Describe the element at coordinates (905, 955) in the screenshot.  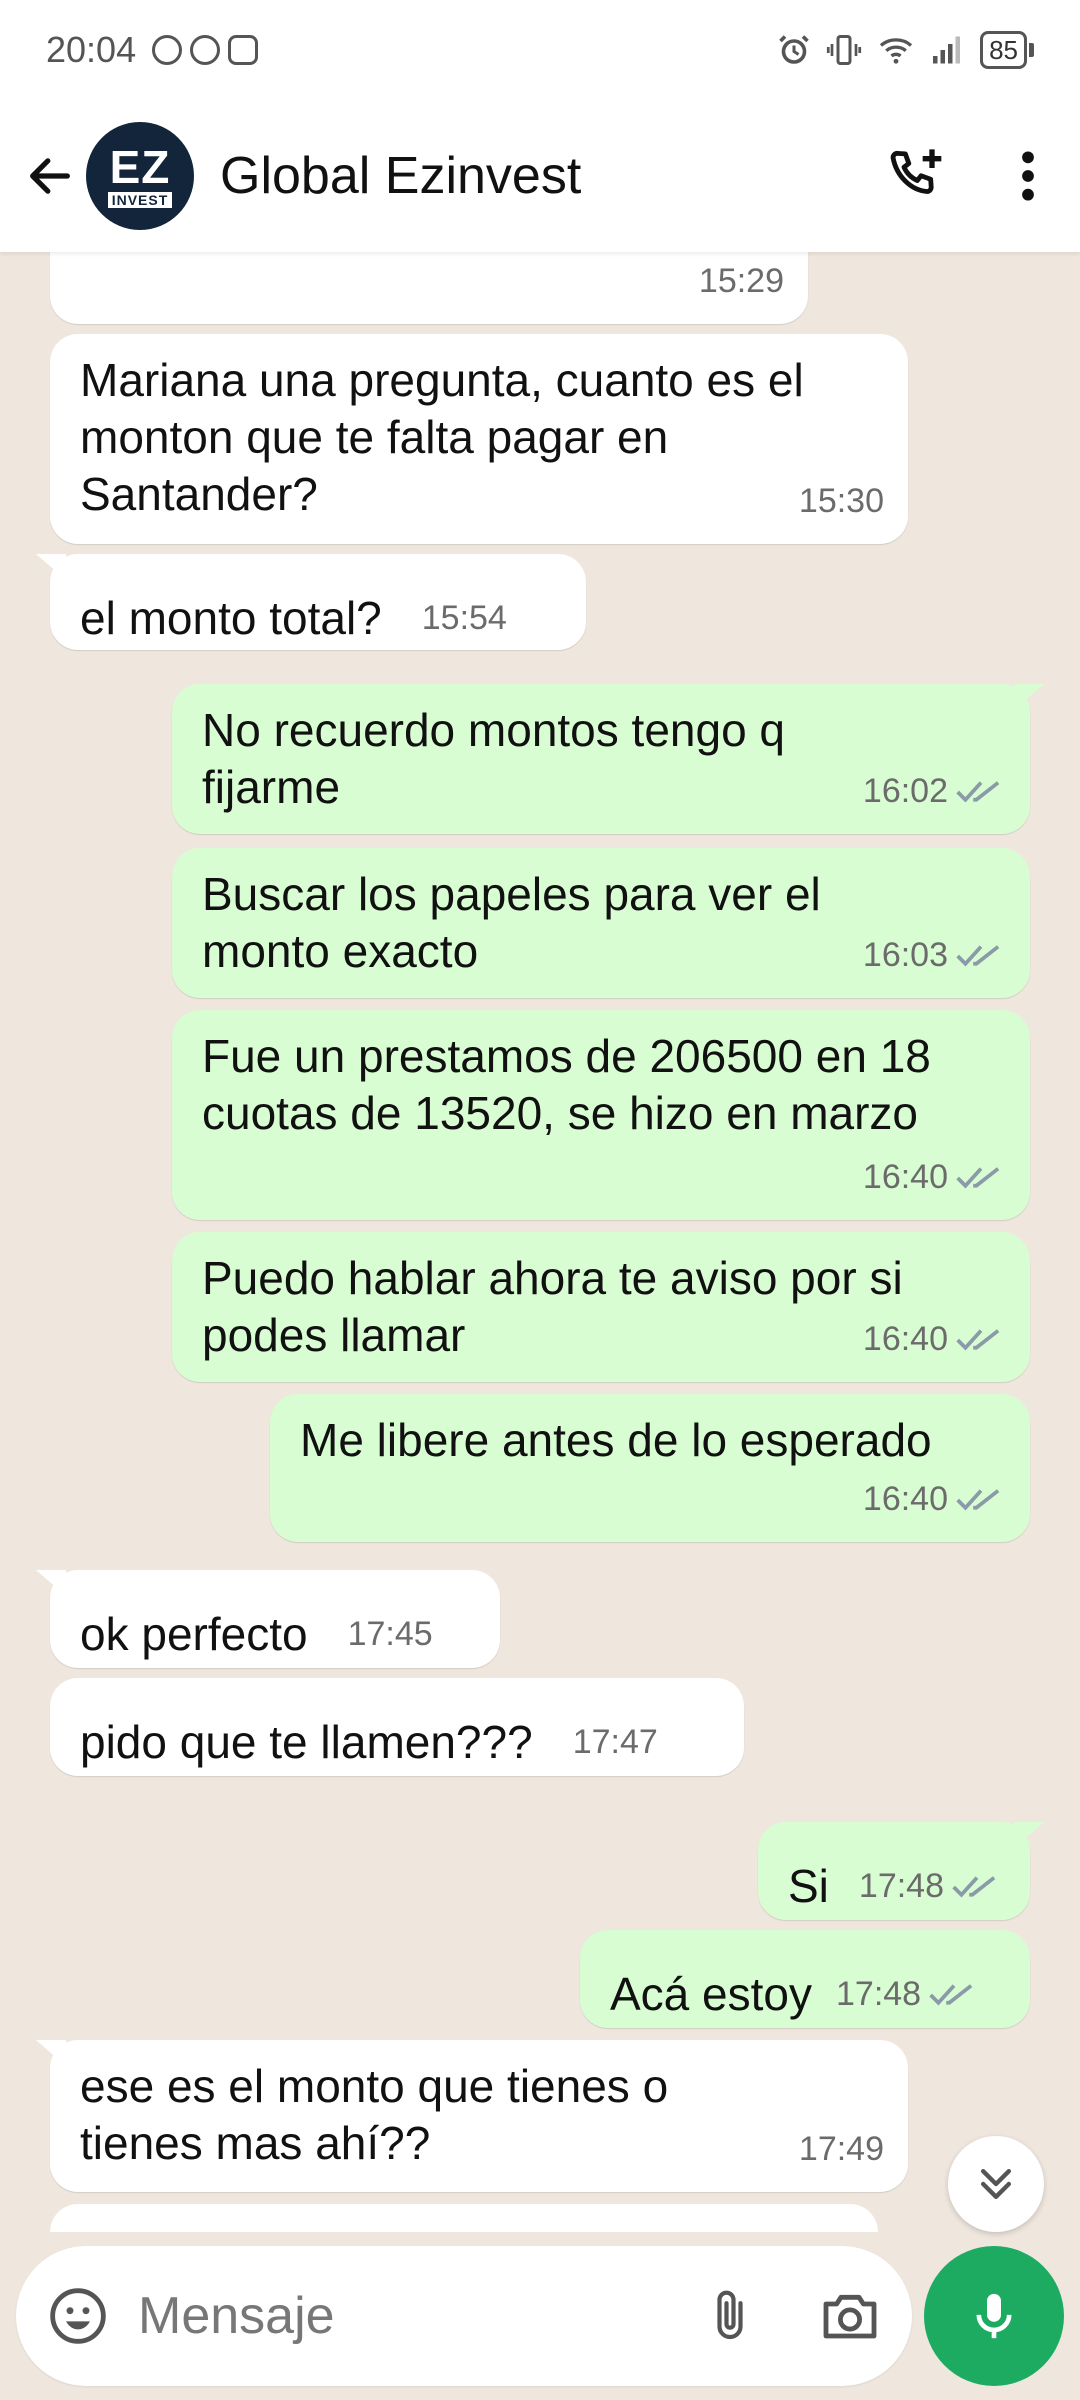
I see `message-time: 16:03` at that location.